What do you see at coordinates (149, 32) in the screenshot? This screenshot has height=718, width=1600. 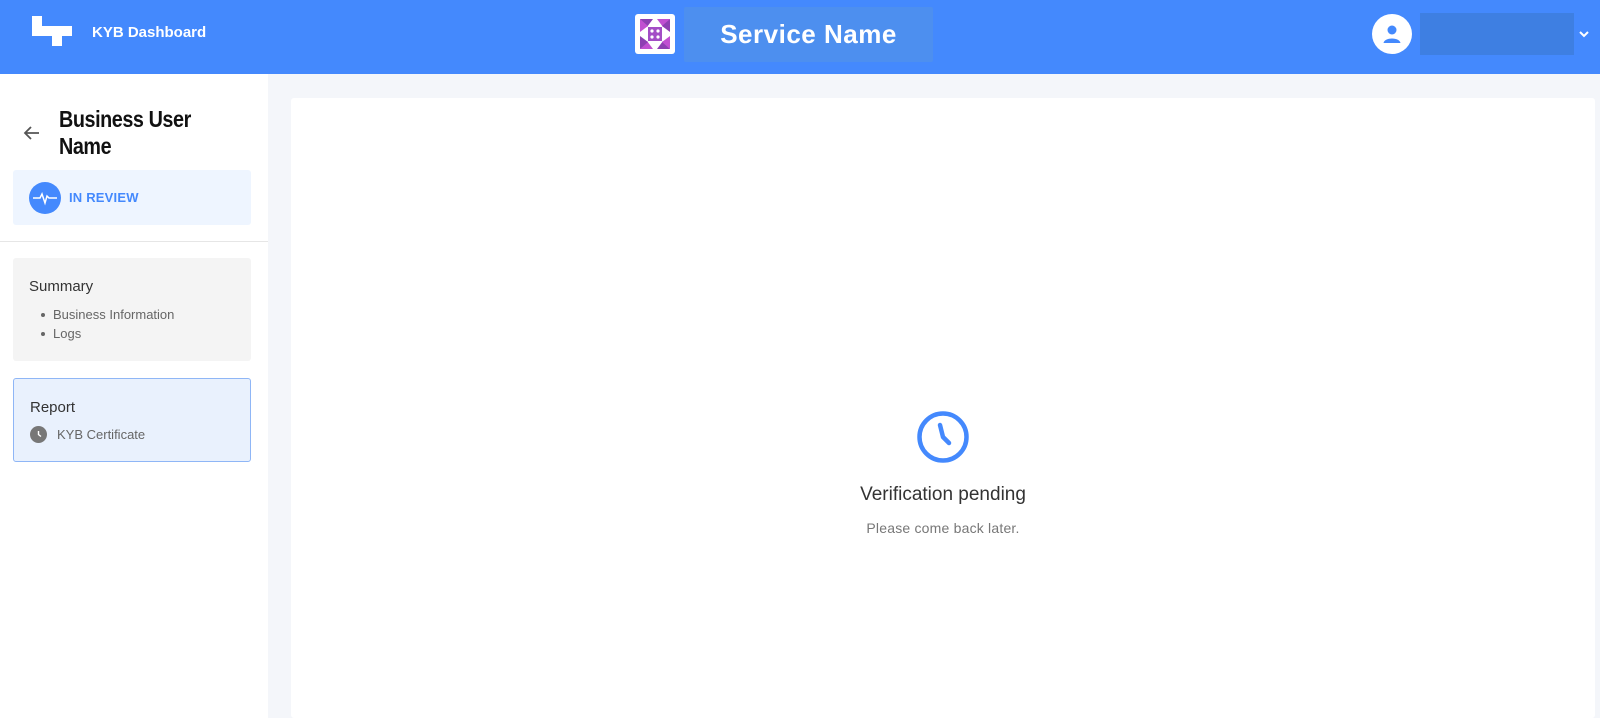 I see `app-title: KYB Dashboard` at bounding box center [149, 32].